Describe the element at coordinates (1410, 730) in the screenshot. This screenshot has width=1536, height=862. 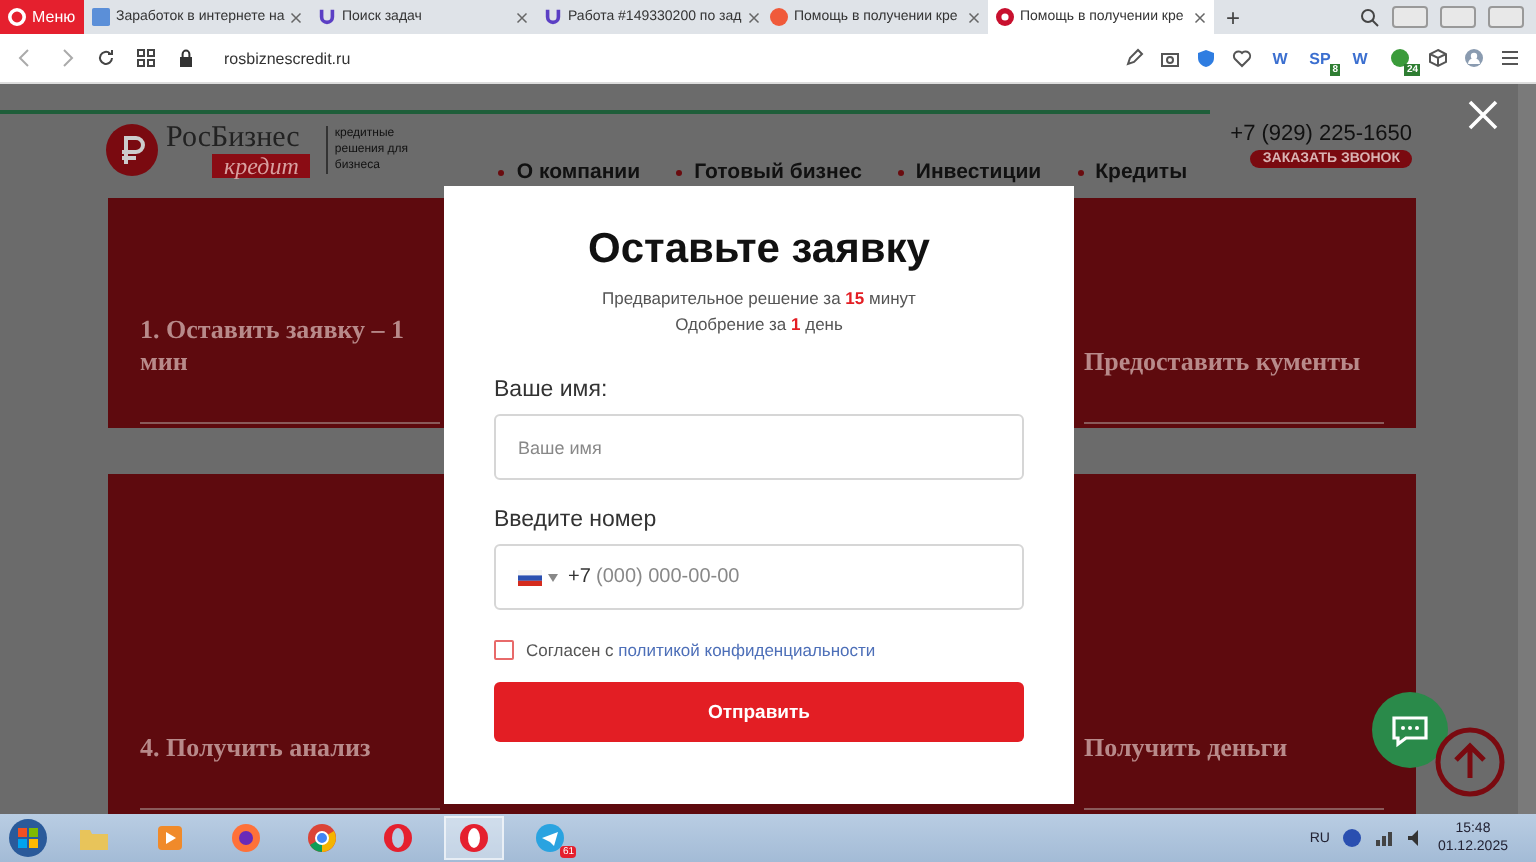
I see `chat-icon` at that location.